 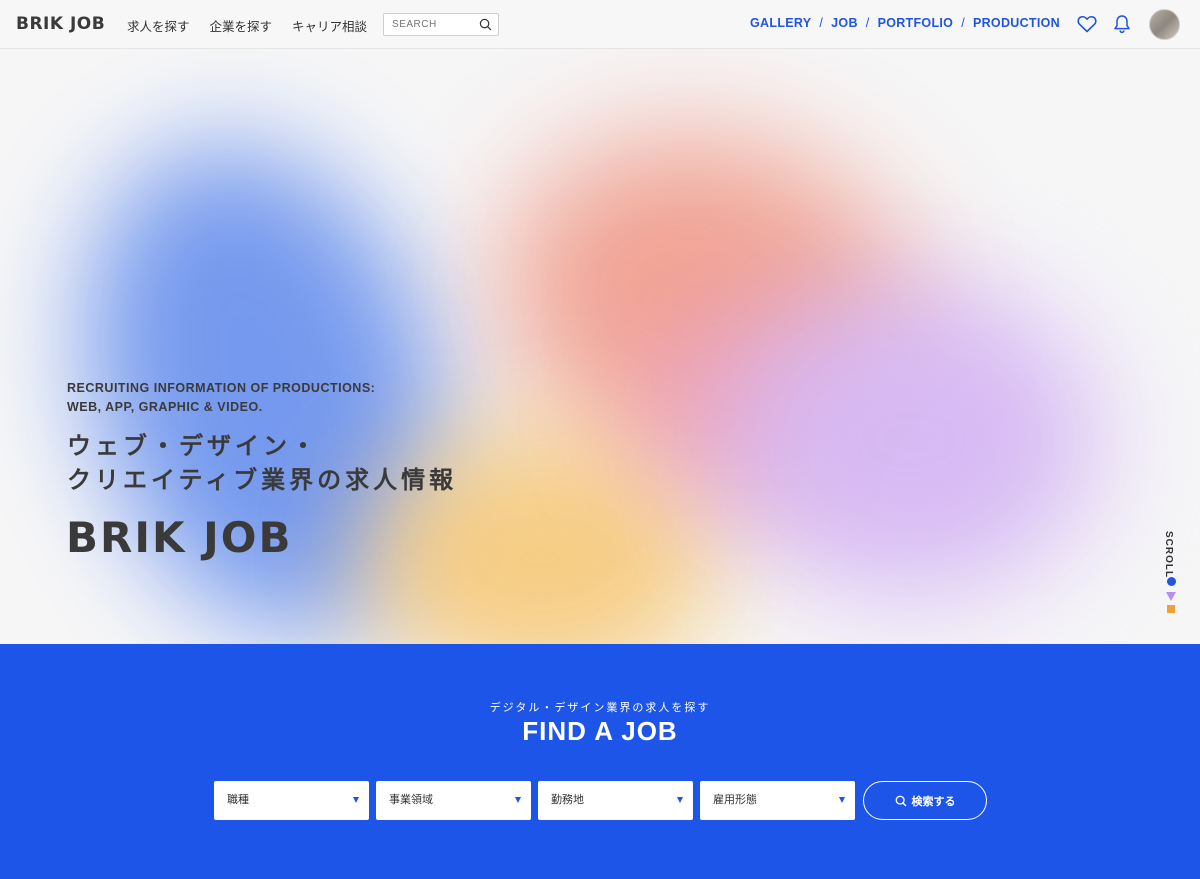 I want to click on header-search, so click(x=441, y=24).